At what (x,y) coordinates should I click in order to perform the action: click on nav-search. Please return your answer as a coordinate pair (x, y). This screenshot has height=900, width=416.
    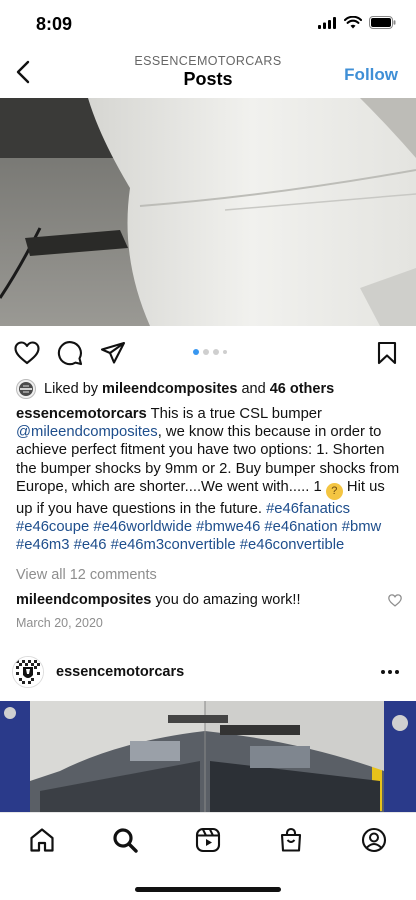
    Looking at the image, I should click on (125, 840).